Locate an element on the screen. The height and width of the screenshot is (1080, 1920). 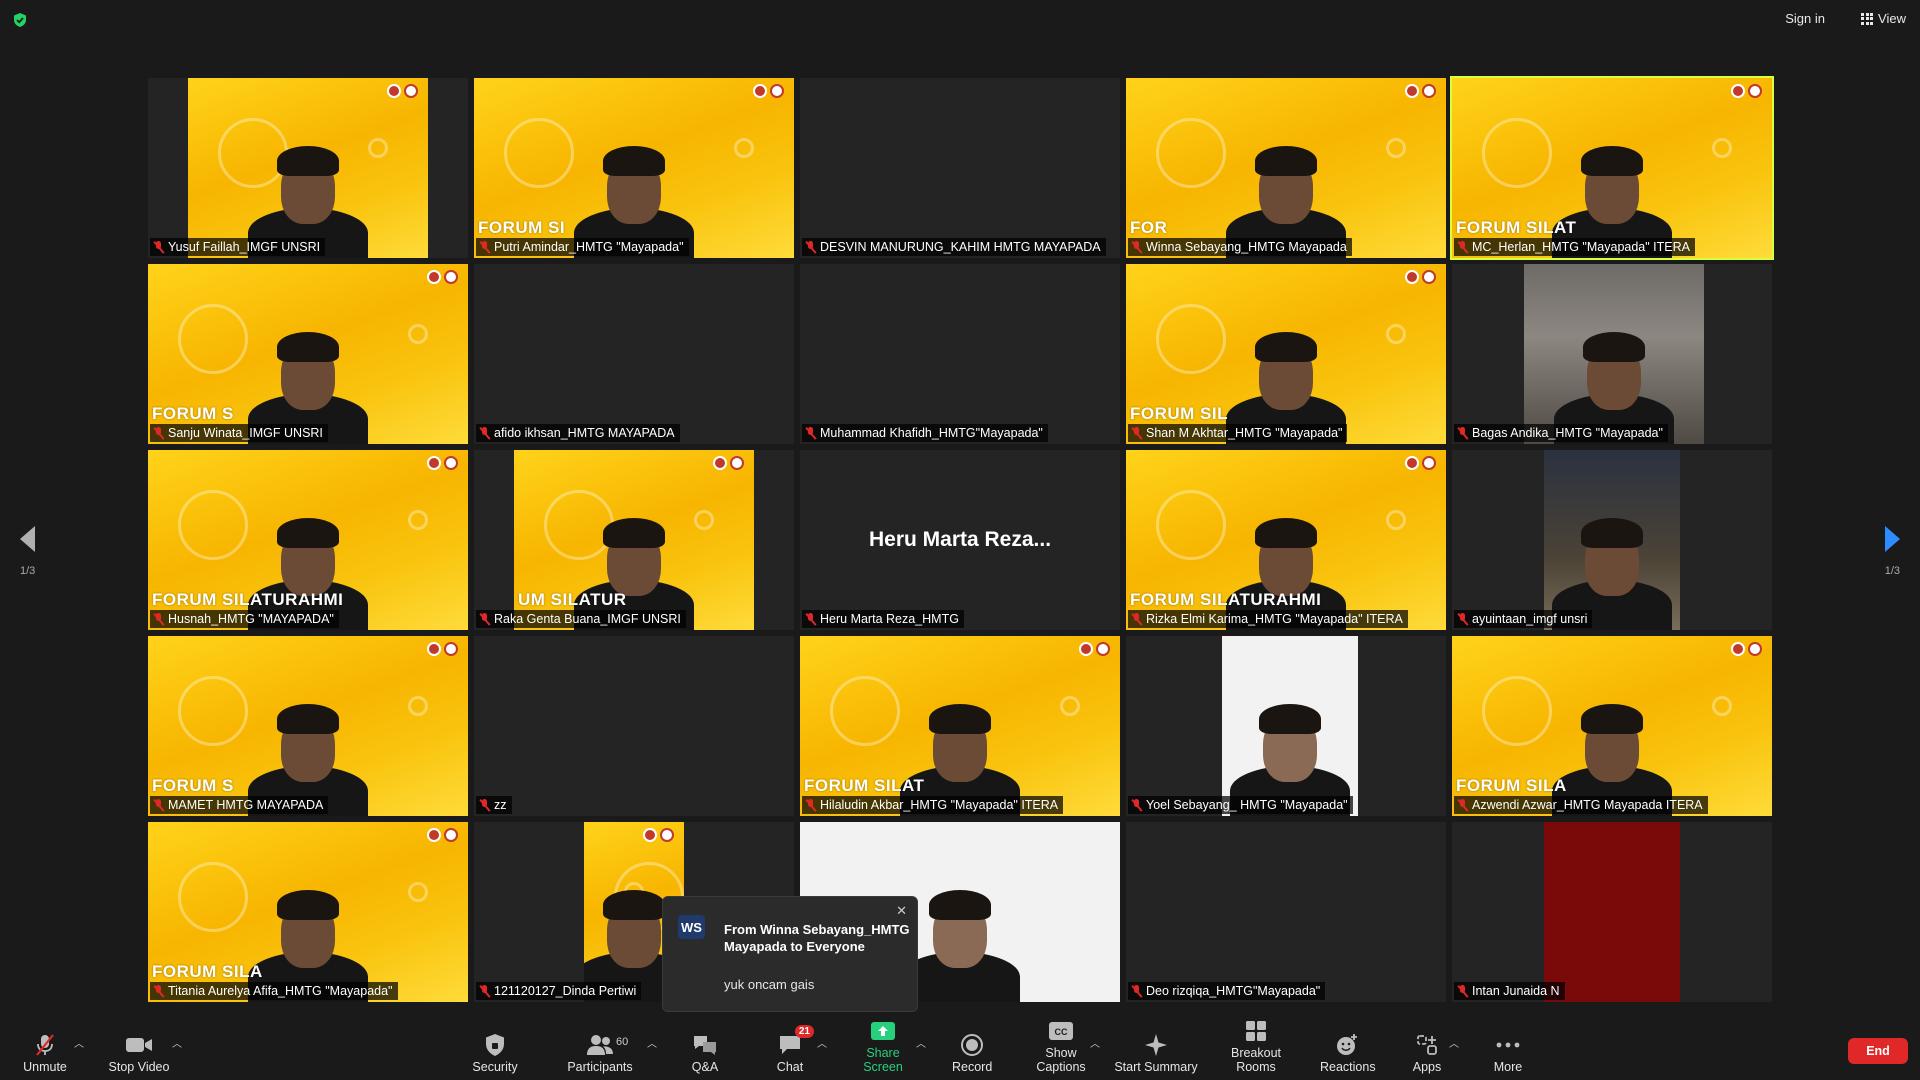
reactions-button: Reactions is located at coordinates (1348, 1052).